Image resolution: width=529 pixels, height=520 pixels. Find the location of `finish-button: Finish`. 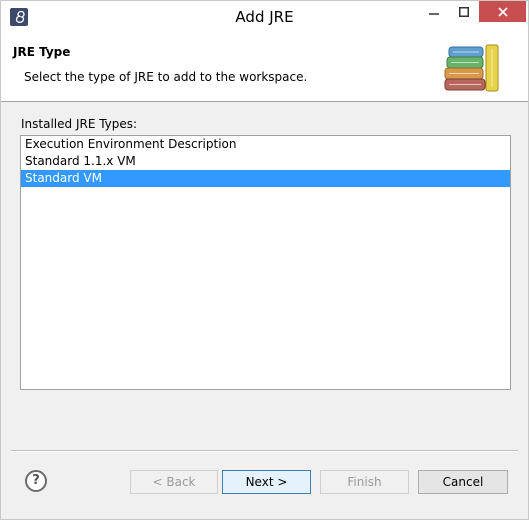

finish-button: Finish is located at coordinates (364, 482).